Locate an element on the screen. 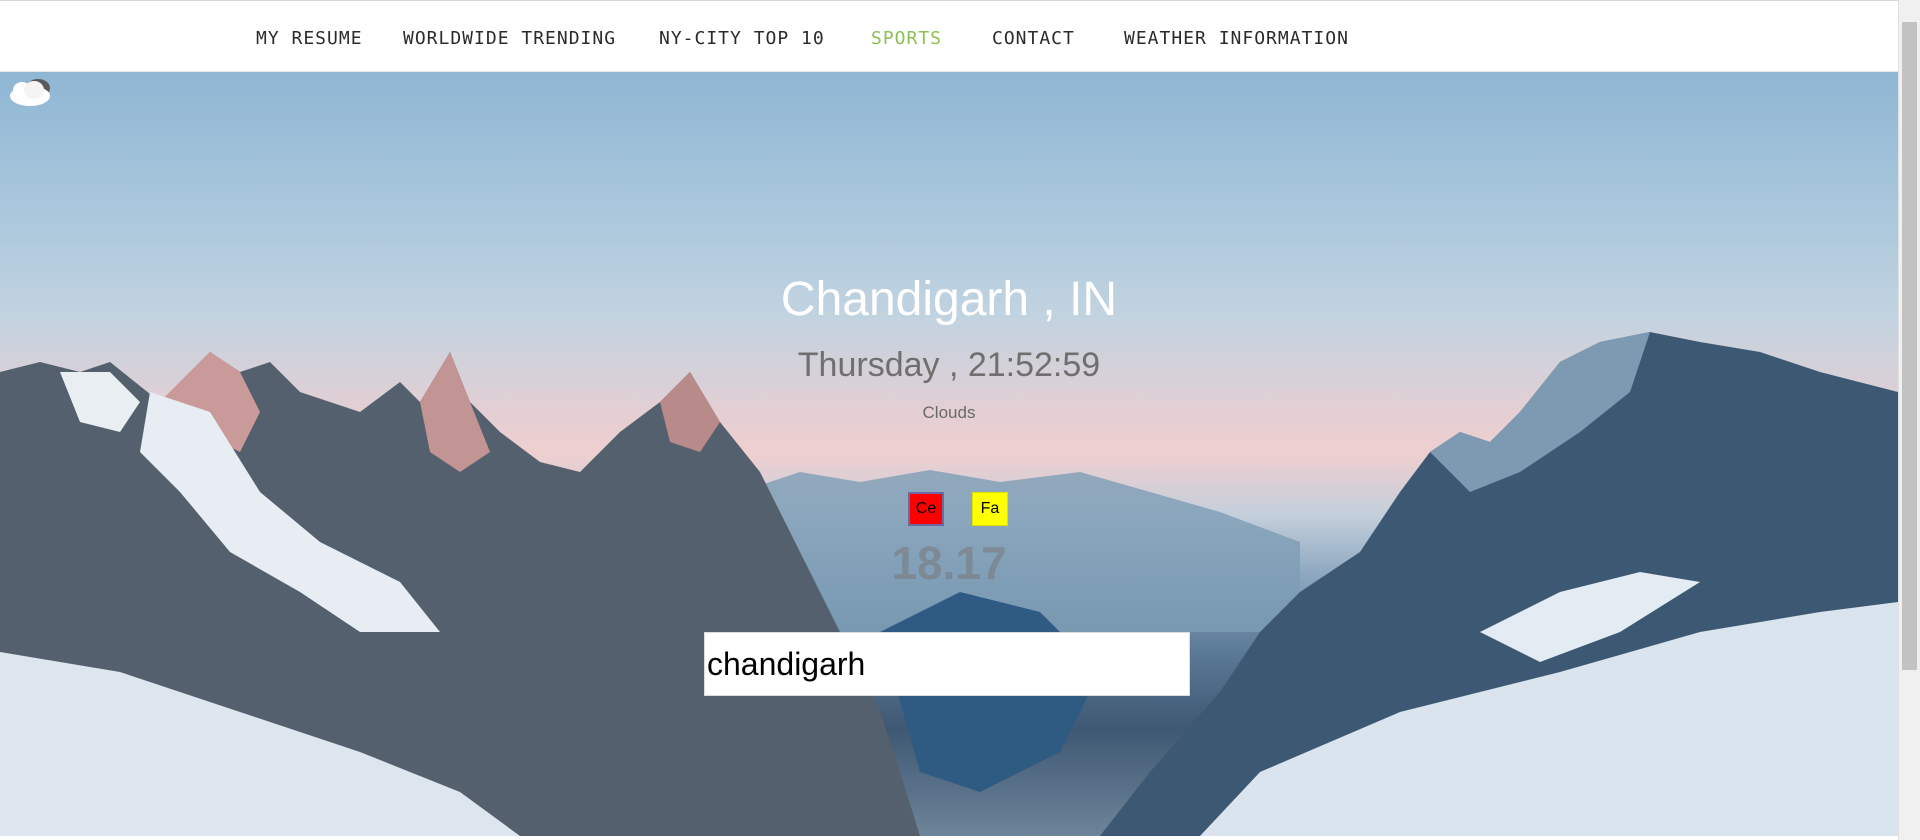 This screenshot has width=1920, height=840. nav-sports: SPORTS is located at coordinates (906, 38).